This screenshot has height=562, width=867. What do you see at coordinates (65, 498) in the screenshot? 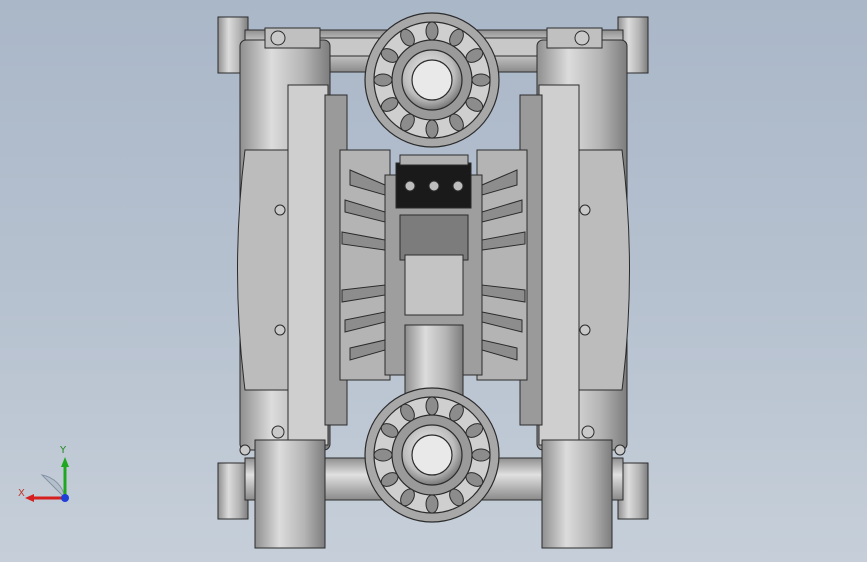
I see `z-axis-dot-icon` at bounding box center [65, 498].